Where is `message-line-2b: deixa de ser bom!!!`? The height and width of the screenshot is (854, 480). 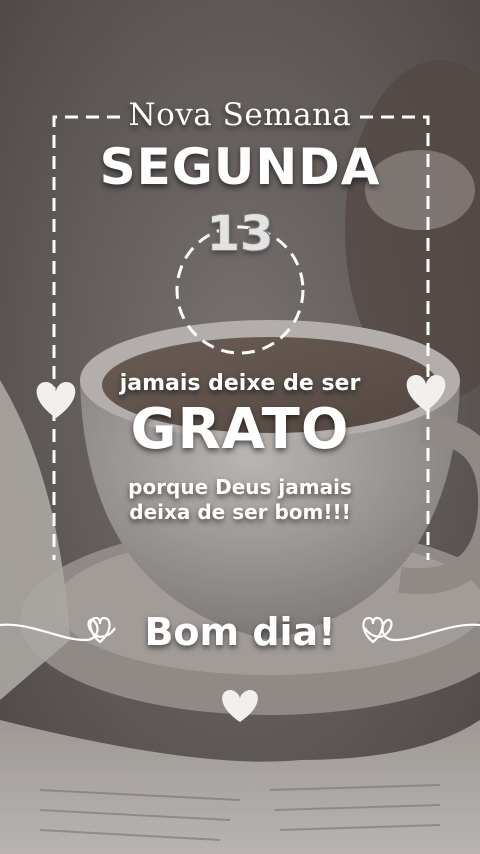
message-line-2b: deixa de ser bom!!! is located at coordinates (240, 512).